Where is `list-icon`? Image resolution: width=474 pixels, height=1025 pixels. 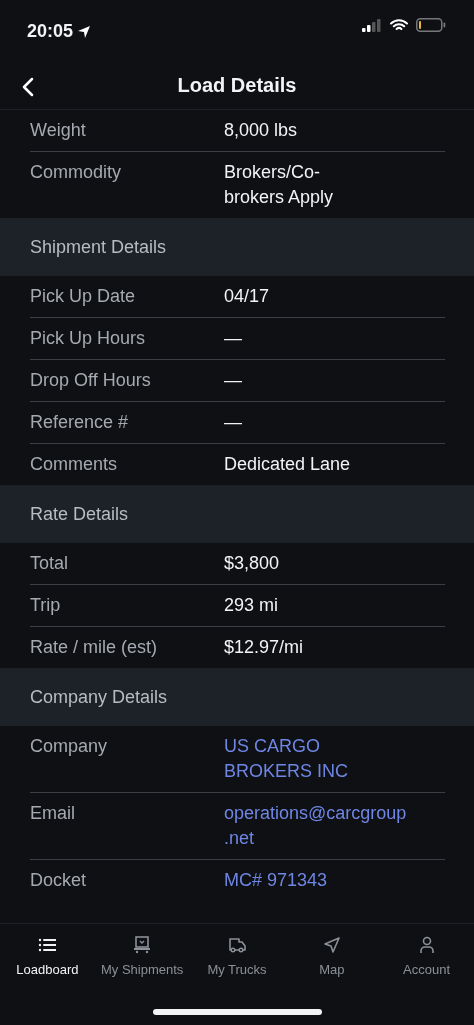
list-icon is located at coordinates (47, 945).